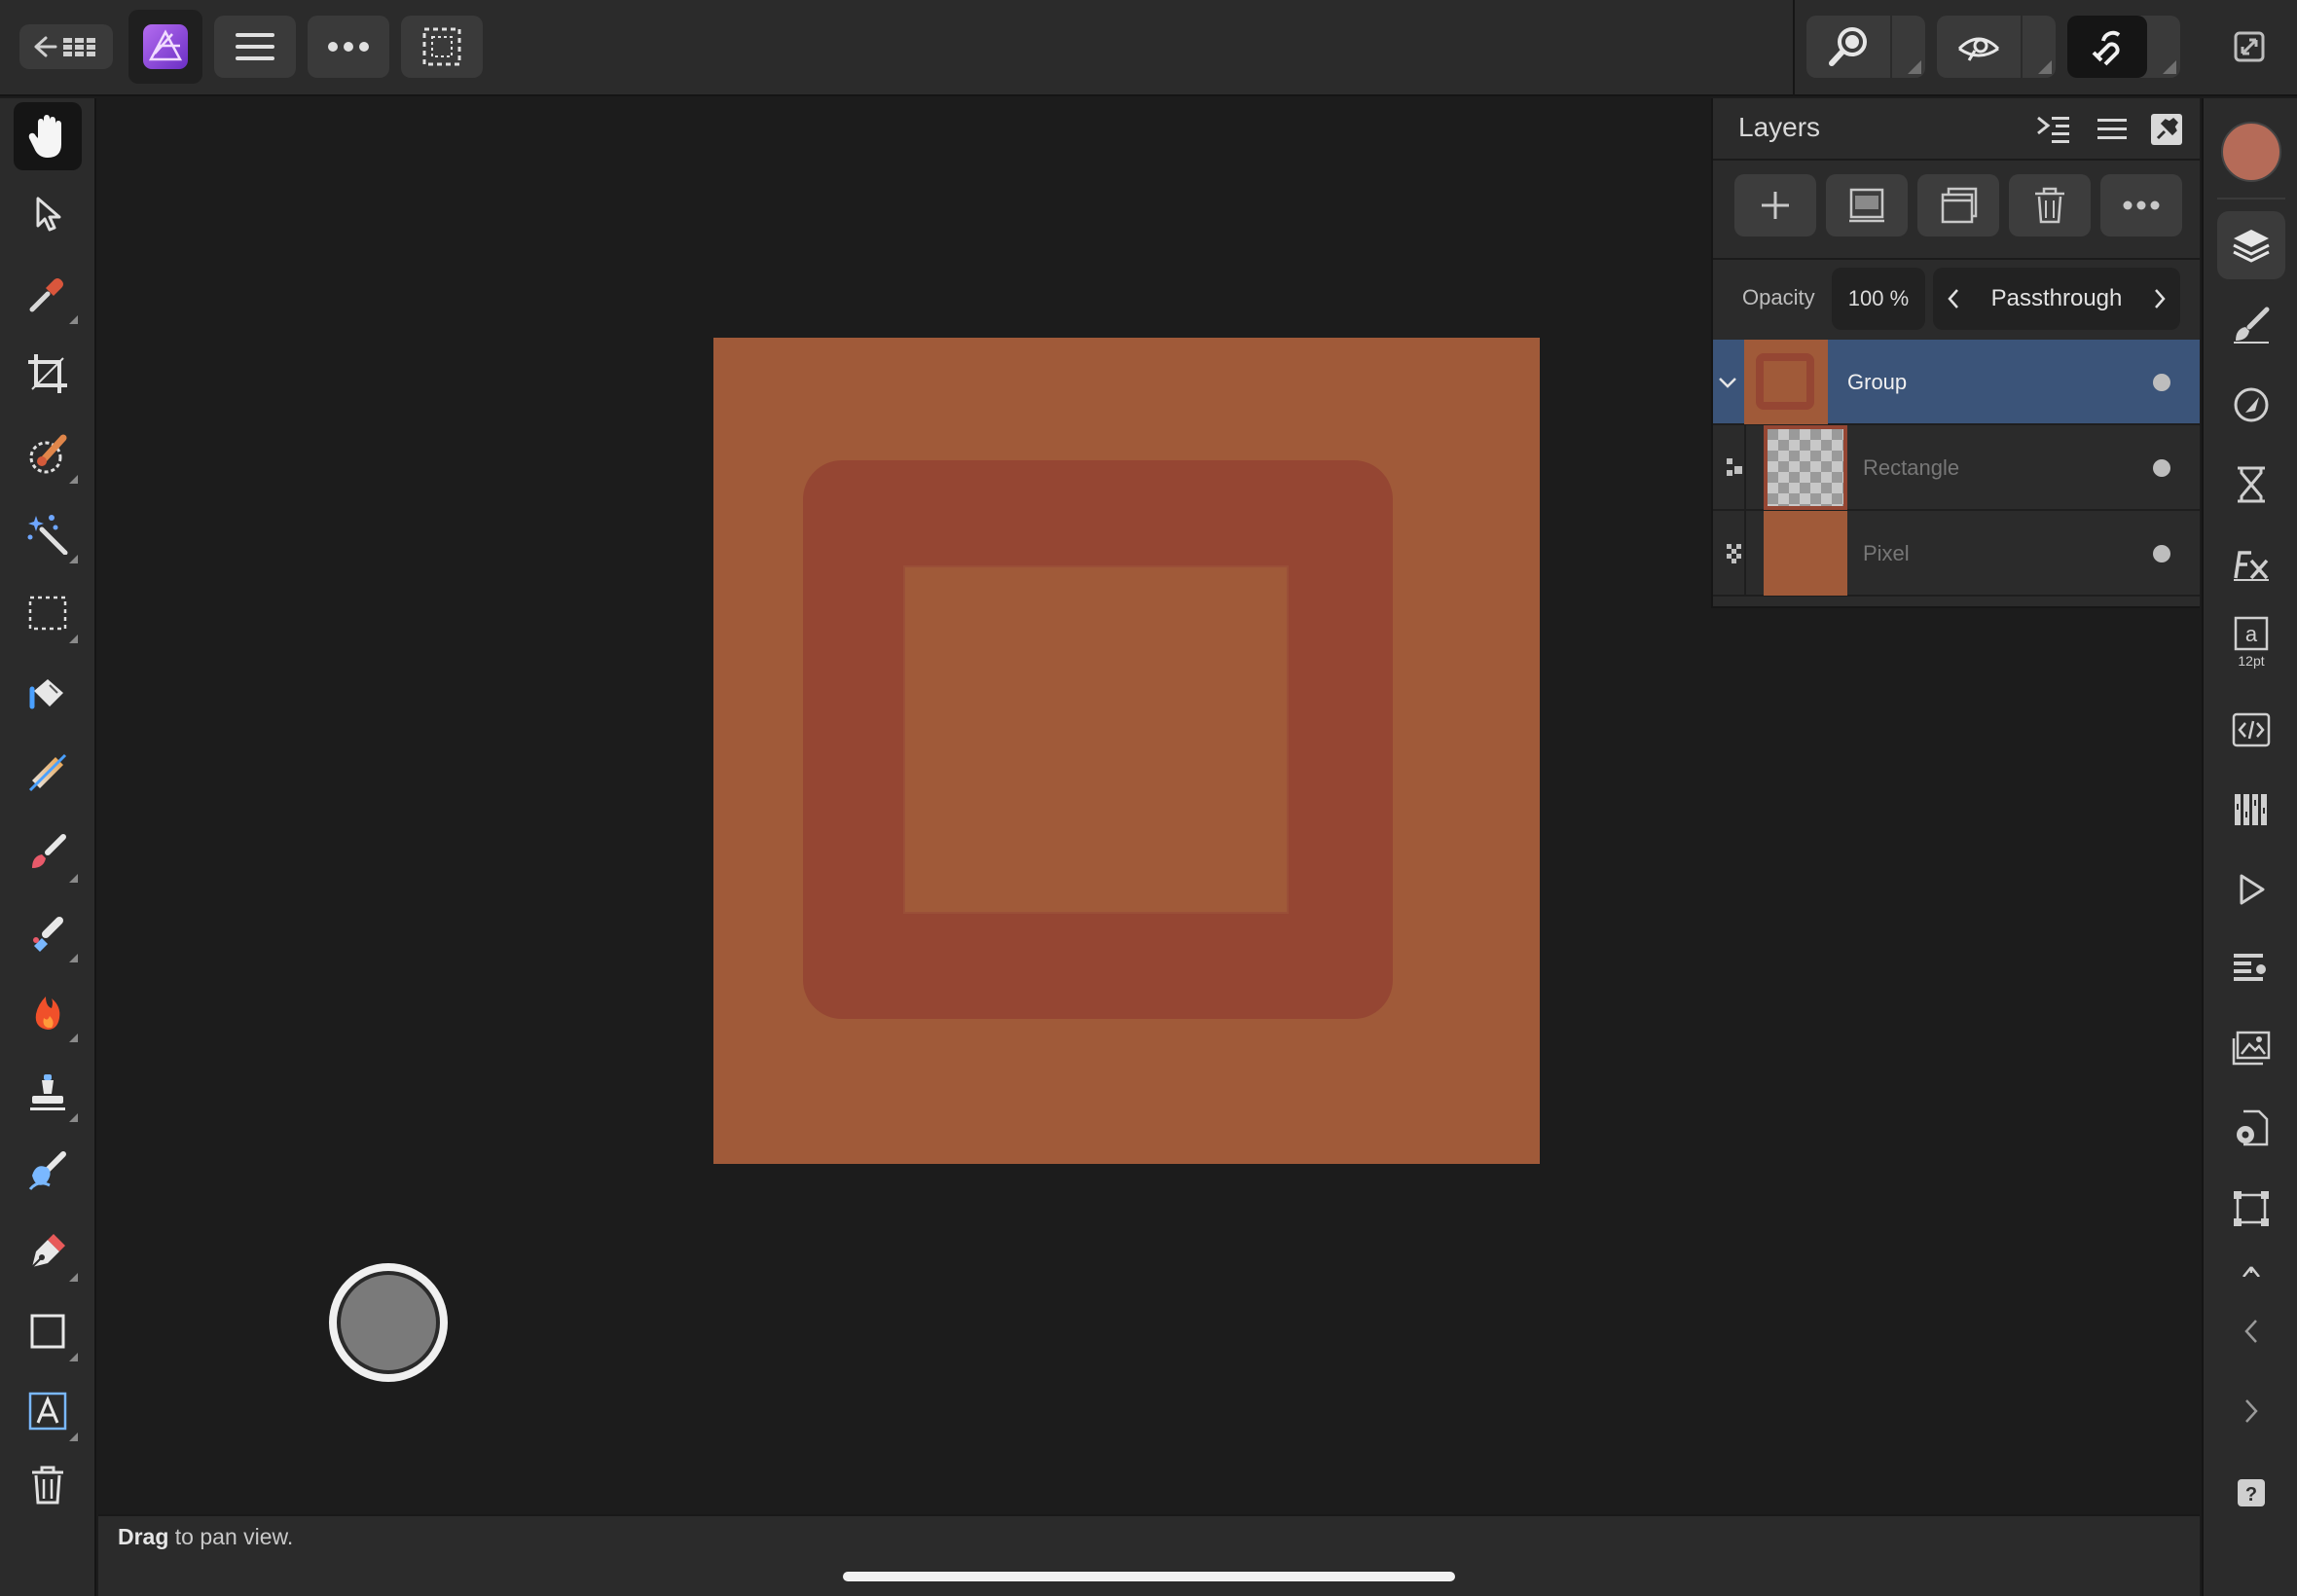 Image resolution: width=2297 pixels, height=1596 pixels. I want to click on selection-brush-tool, so click(48, 453).